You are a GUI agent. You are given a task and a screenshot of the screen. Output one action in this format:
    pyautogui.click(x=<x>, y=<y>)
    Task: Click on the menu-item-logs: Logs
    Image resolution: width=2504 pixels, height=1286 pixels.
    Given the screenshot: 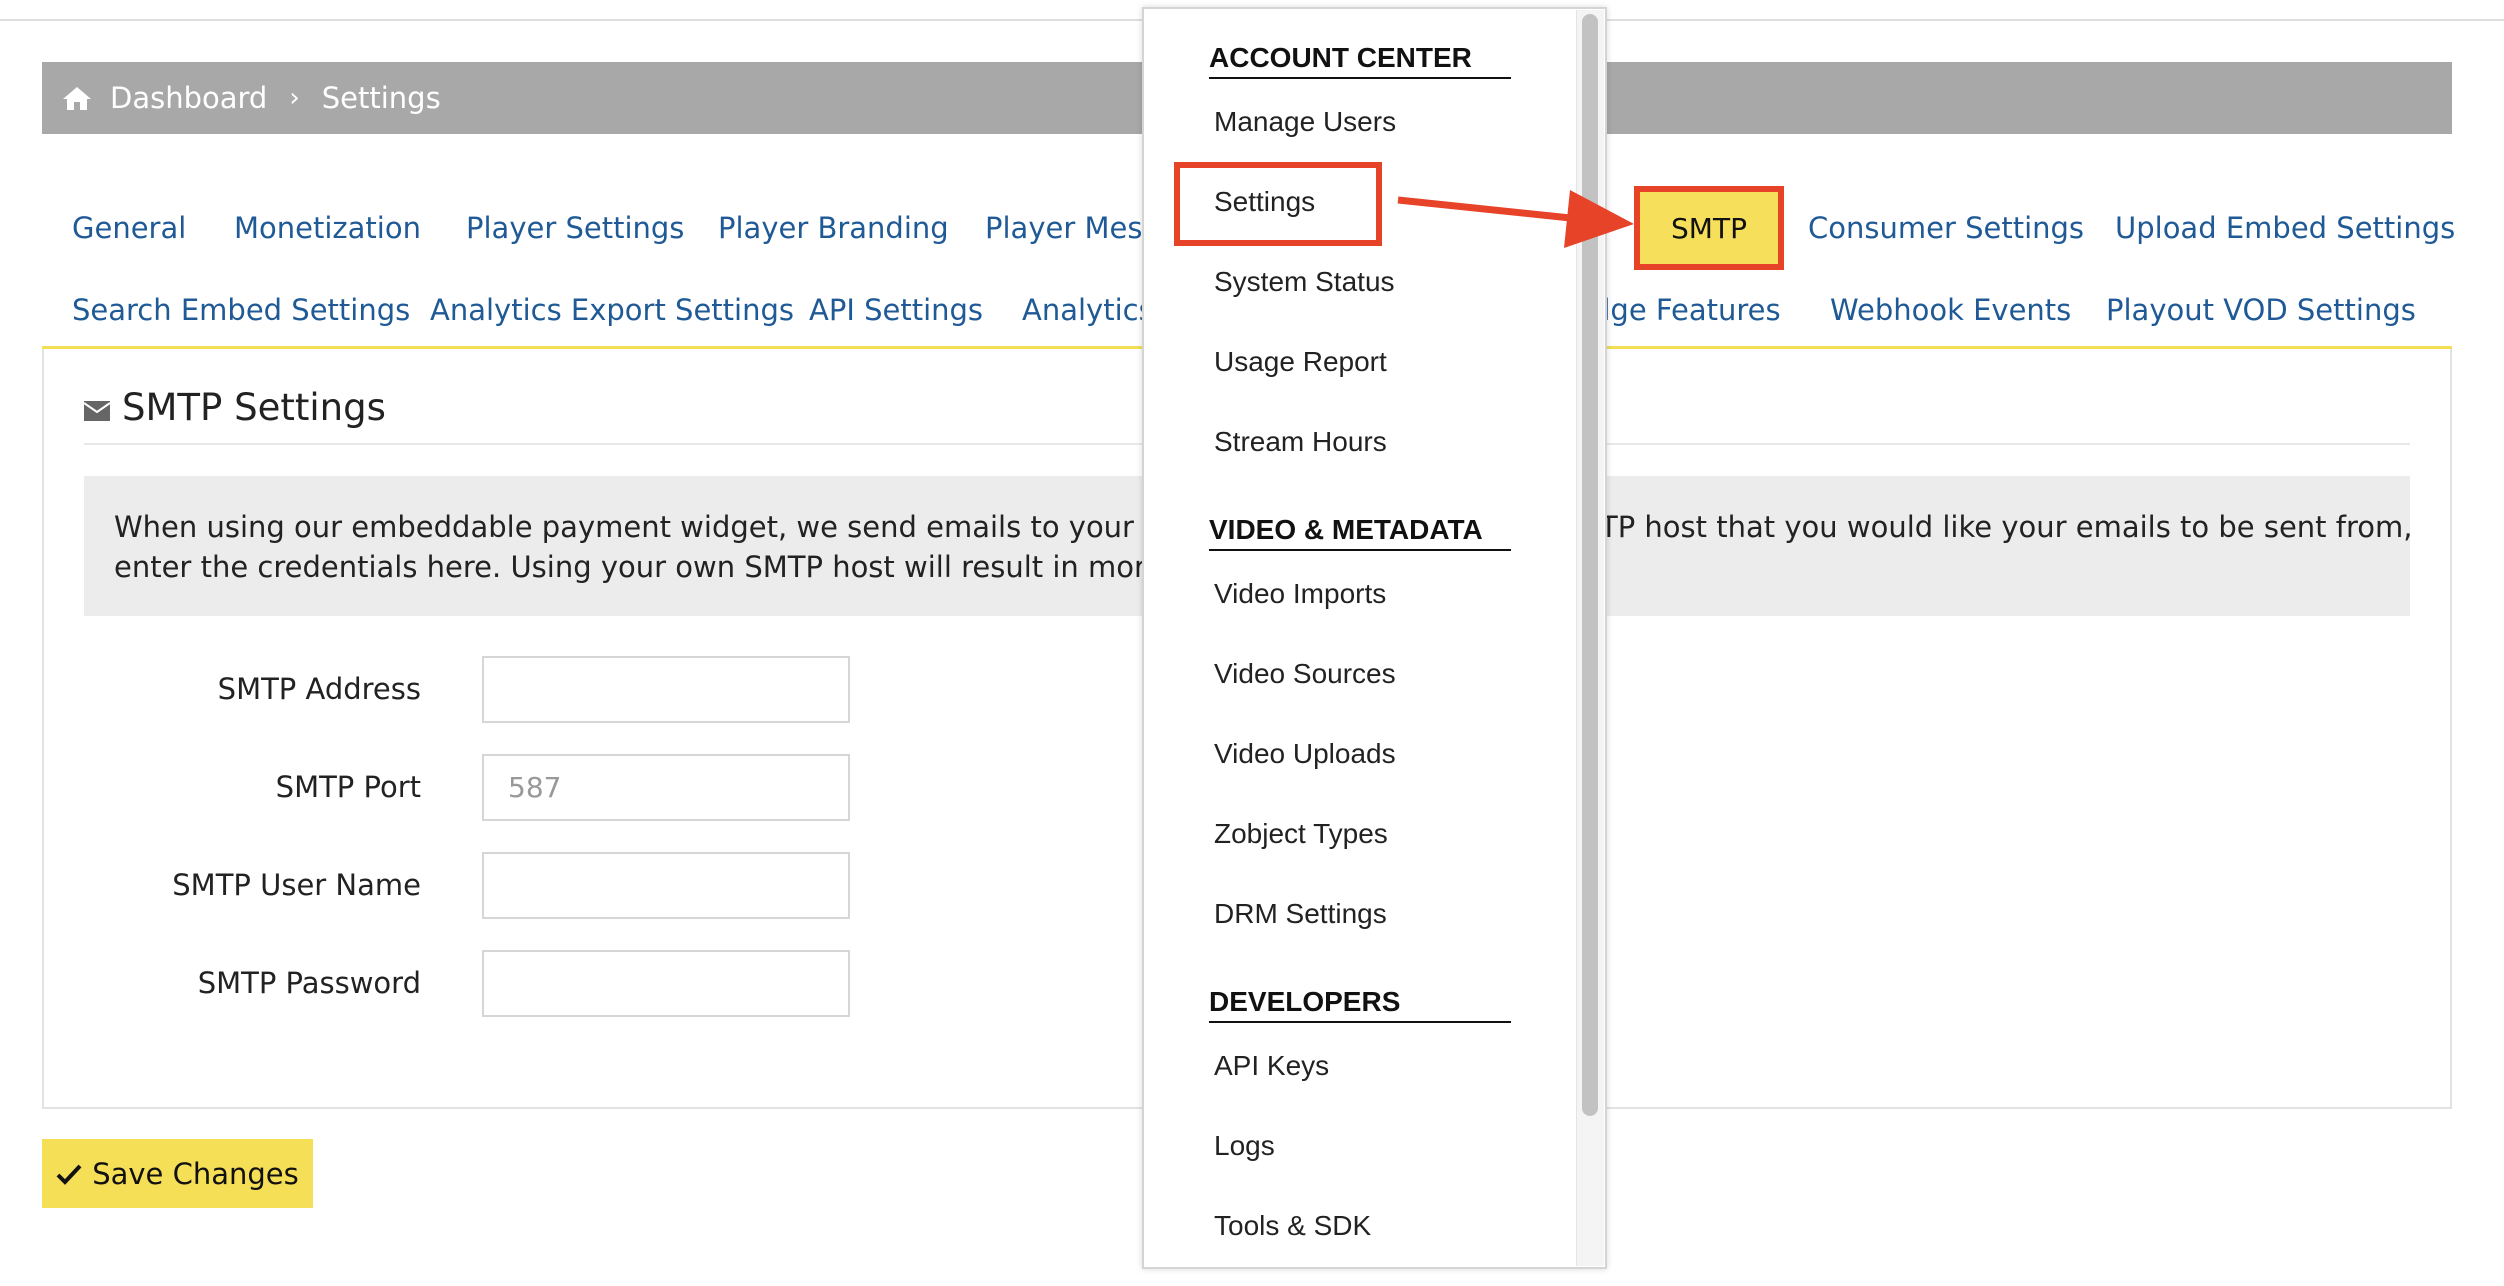 What is the action you would take?
    pyautogui.click(x=1244, y=1146)
    